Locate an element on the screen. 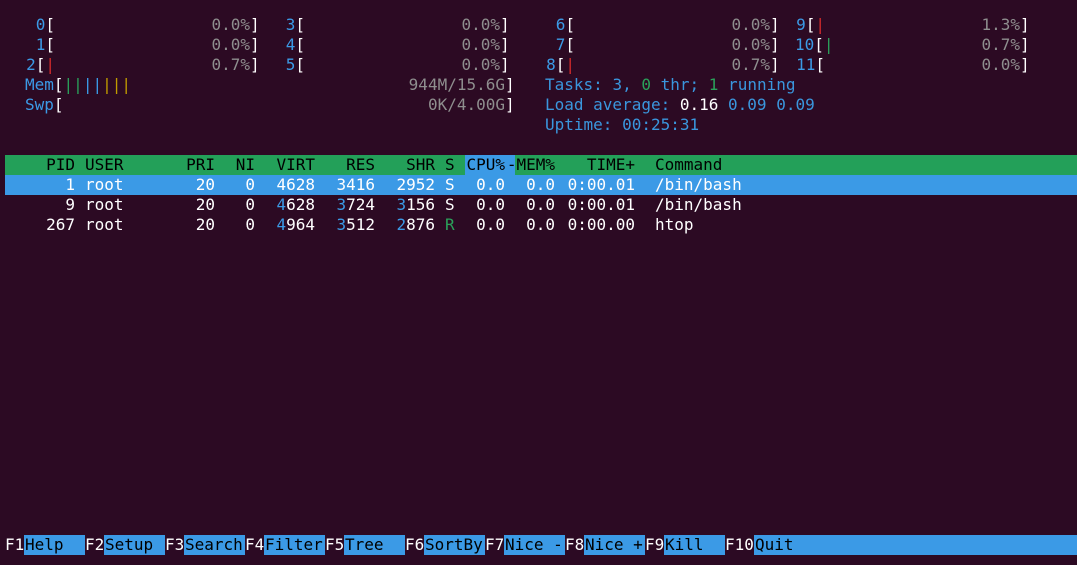  column-user: USER is located at coordinates (125, 165).